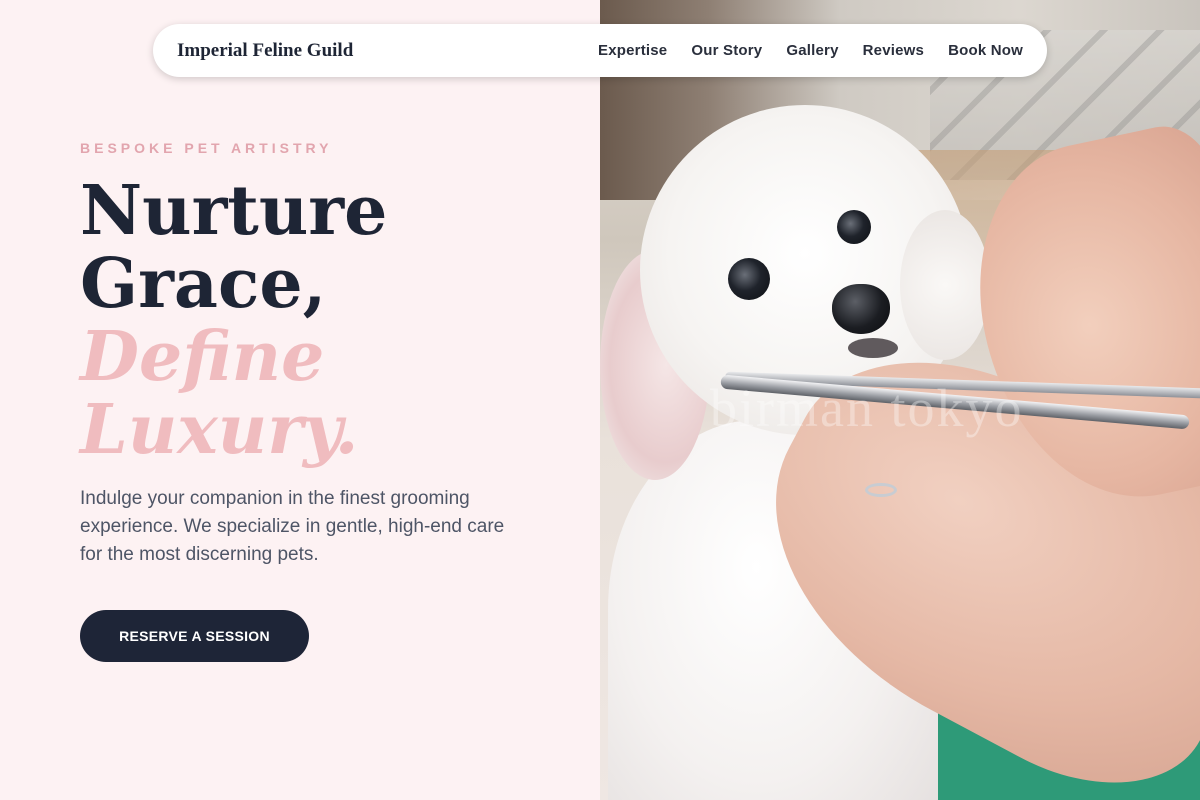 The image size is (1200, 800). Describe the element at coordinates (194, 636) in the screenshot. I see `reserve-session-button: RESERVE A SESSION` at that location.